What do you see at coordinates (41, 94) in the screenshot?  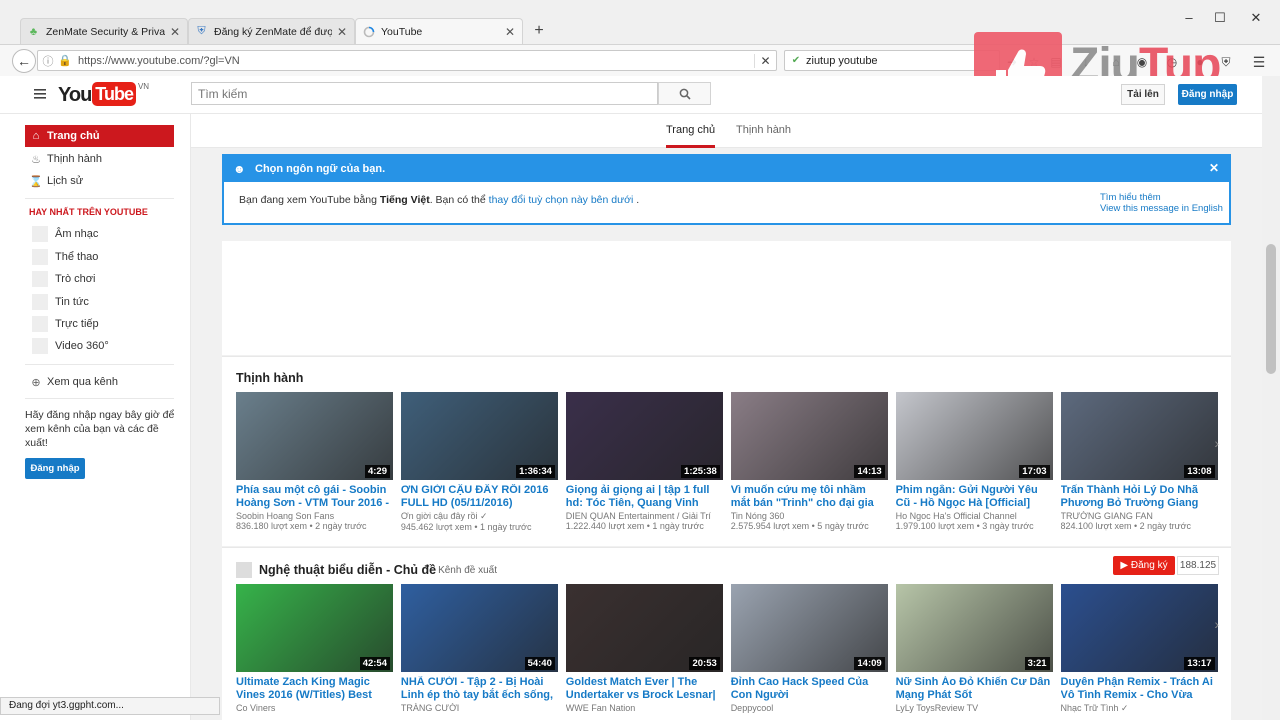 I see `guide-menu-icon` at bounding box center [41, 94].